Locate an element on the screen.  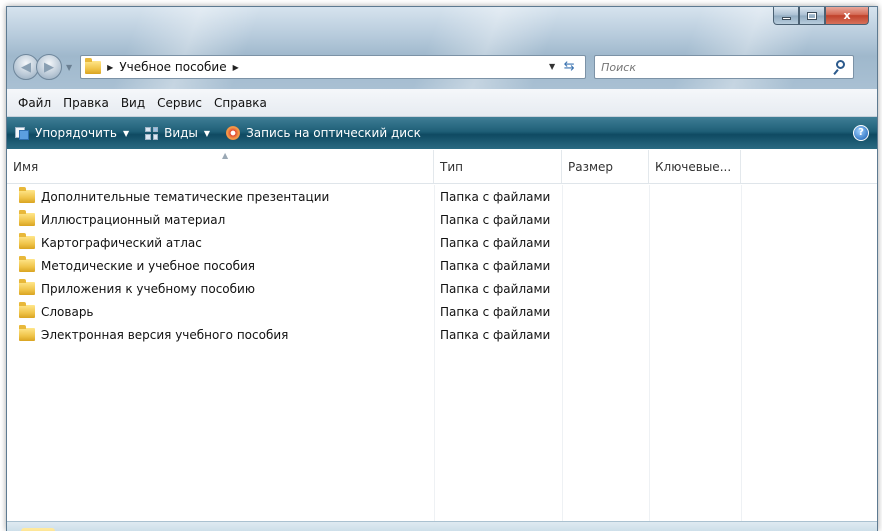
column-header-name: Имя ▲ is located at coordinates (220, 166).